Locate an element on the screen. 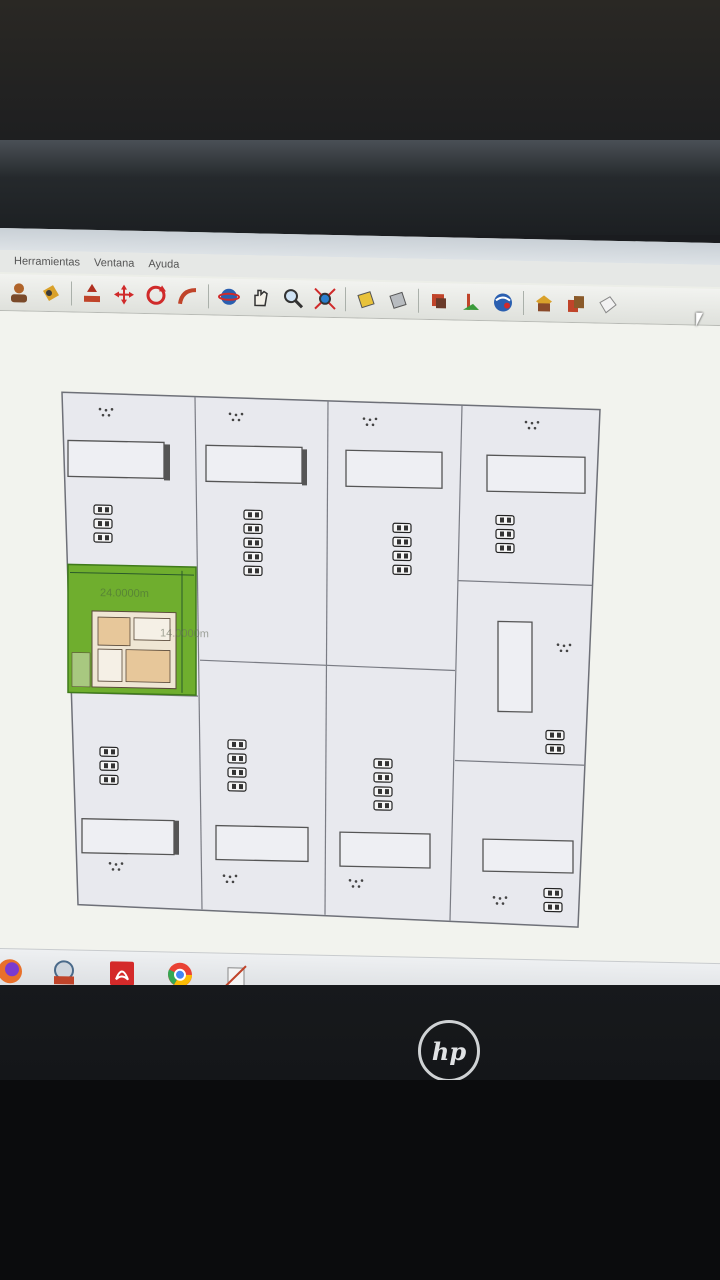 The image size is (720, 1280). menu-ayuda: Ayuda is located at coordinates (163, 264).